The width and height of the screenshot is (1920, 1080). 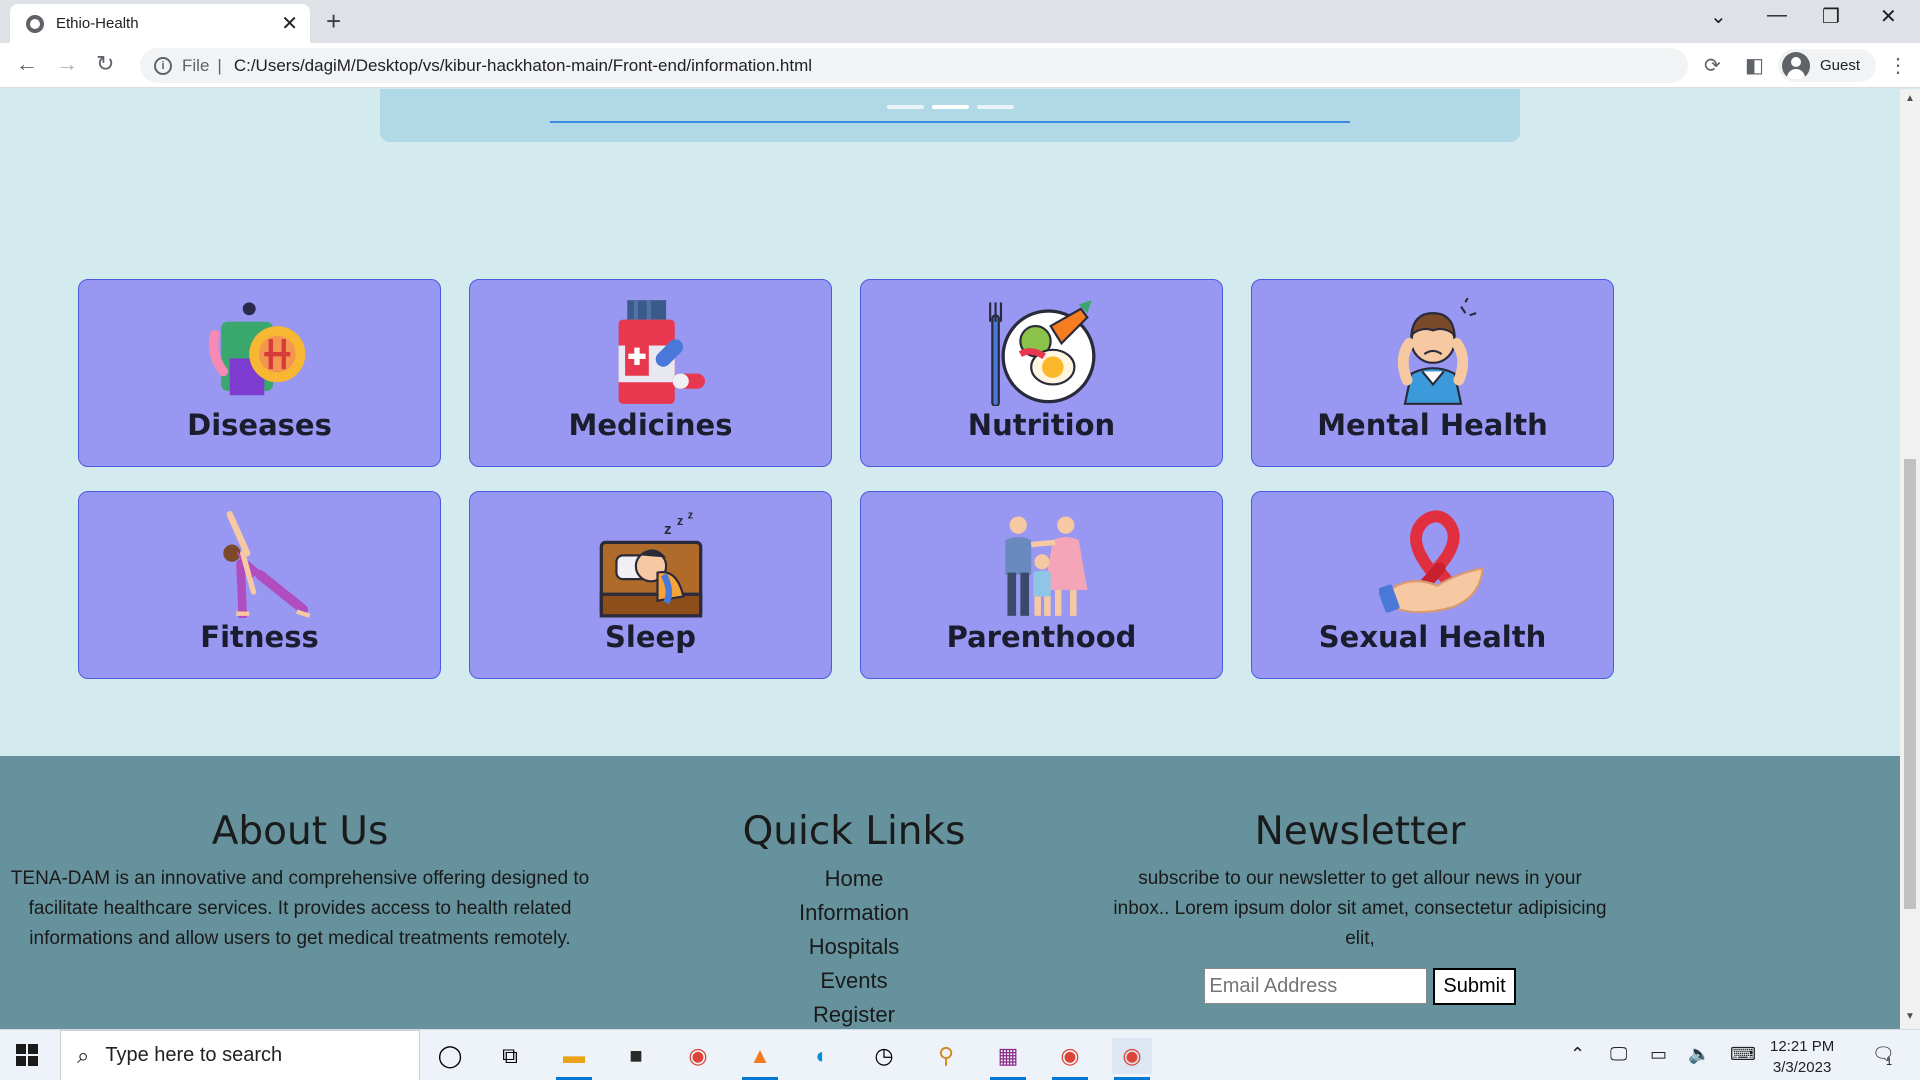 I want to click on tab-title: Ethio-Health, so click(x=97, y=23).